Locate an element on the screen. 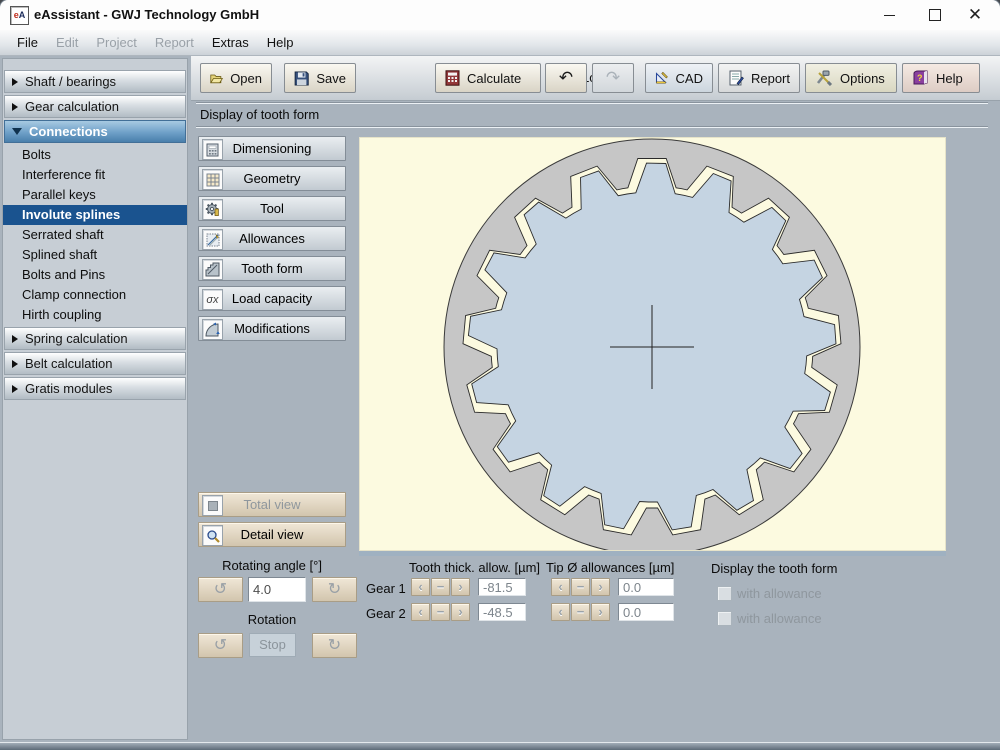 This screenshot has height=750, width=1000. maximize-button is located at coordinates (935, 15).